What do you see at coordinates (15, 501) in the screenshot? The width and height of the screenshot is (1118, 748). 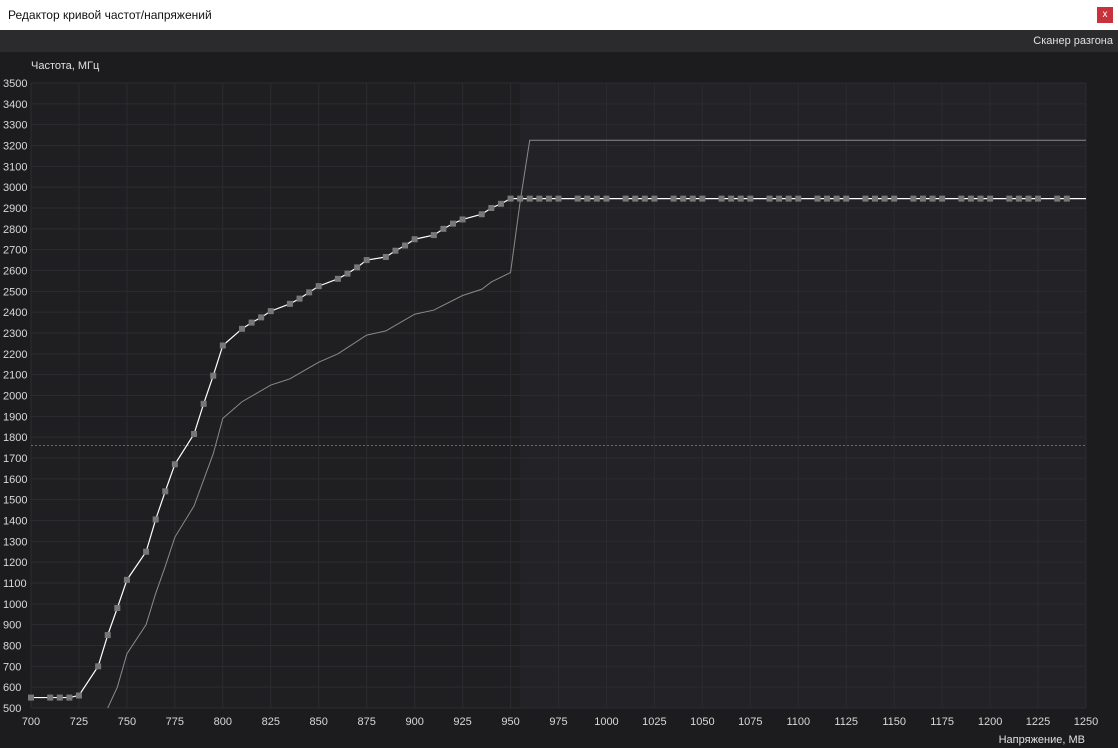 I see `y-tick-label: 1500` at bounding box center [15, 501].